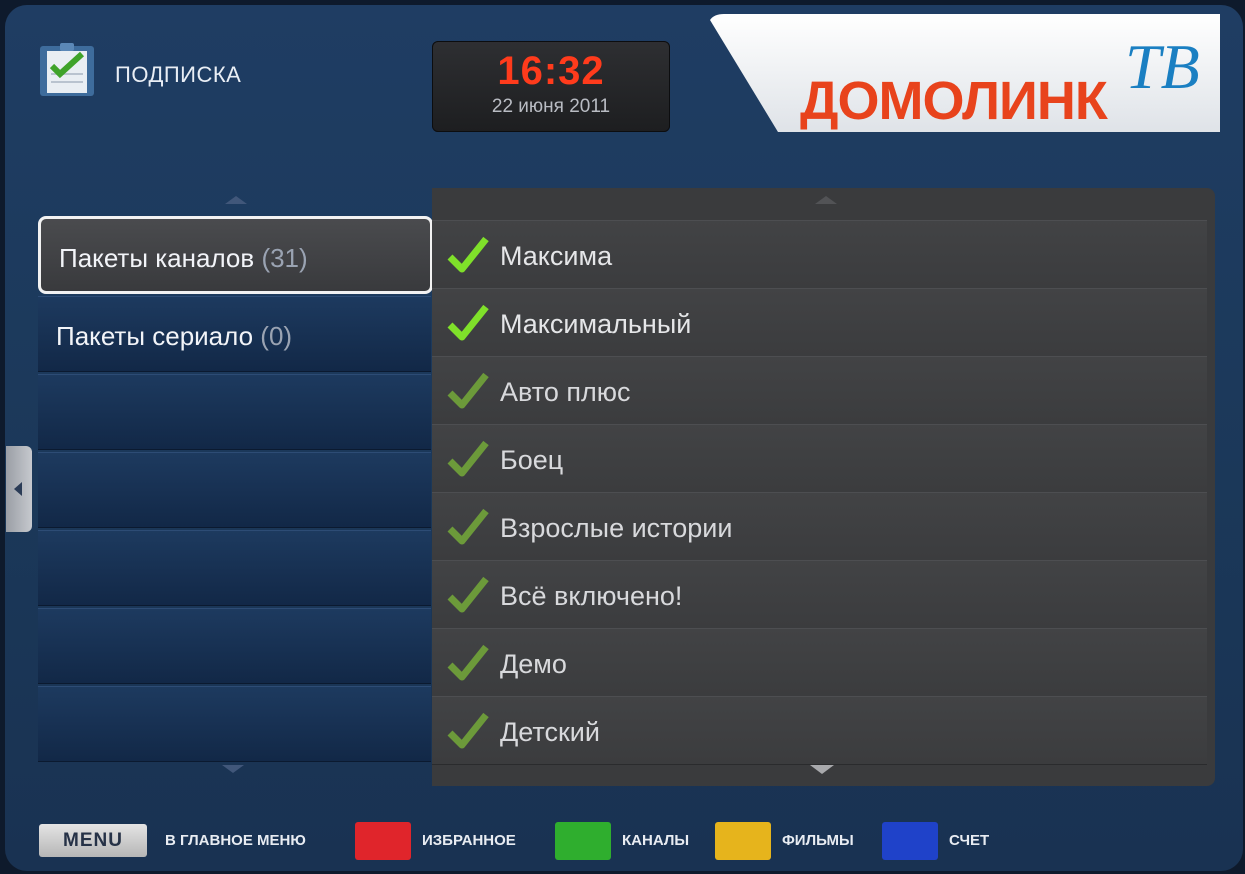 This screenshot has height=874, width=1245. I want to click on page-title: ПОДПИСКА, so click(178, 74).